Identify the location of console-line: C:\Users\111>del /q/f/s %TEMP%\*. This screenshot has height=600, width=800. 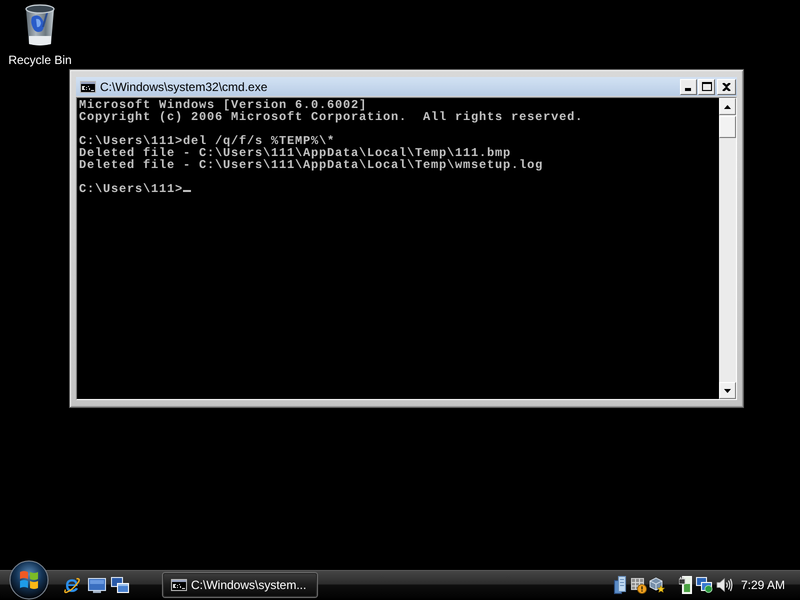
(207, 141).